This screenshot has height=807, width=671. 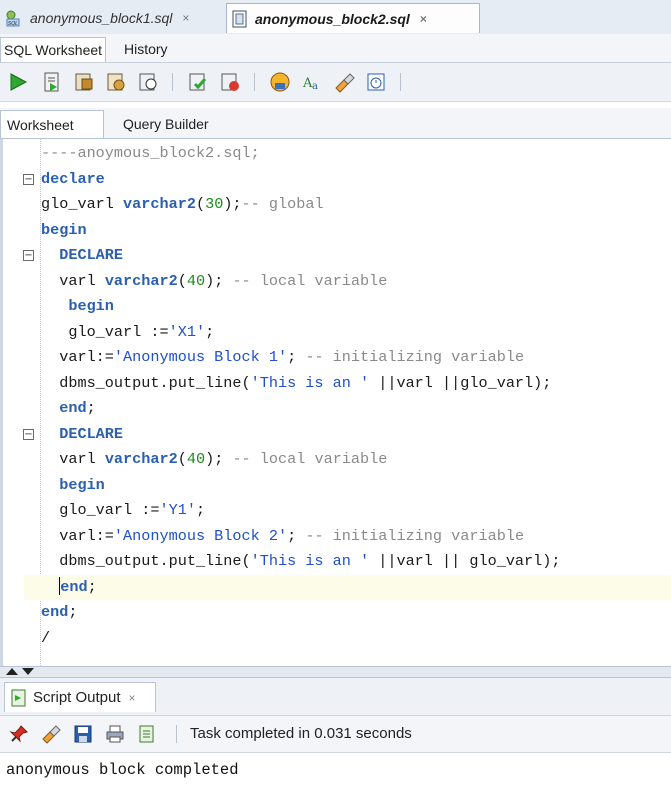 What do you see at coordinates (376, 82) in the screenshot?
I see `sql-history-icon` at bounding box center [376, 82].